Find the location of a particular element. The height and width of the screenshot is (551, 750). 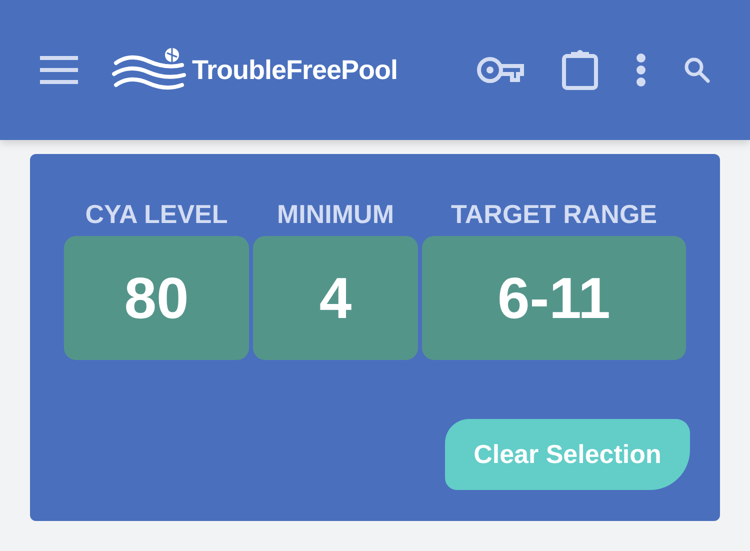

stat-value: 6-11 is located at coordinates (554, 298).